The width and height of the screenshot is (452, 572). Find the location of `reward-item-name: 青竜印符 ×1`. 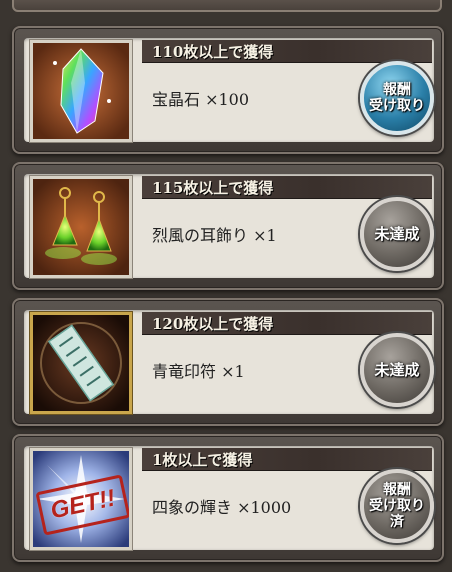

reward-item-name: 青竜印符 ×1 is located at coordinates (198, 371).